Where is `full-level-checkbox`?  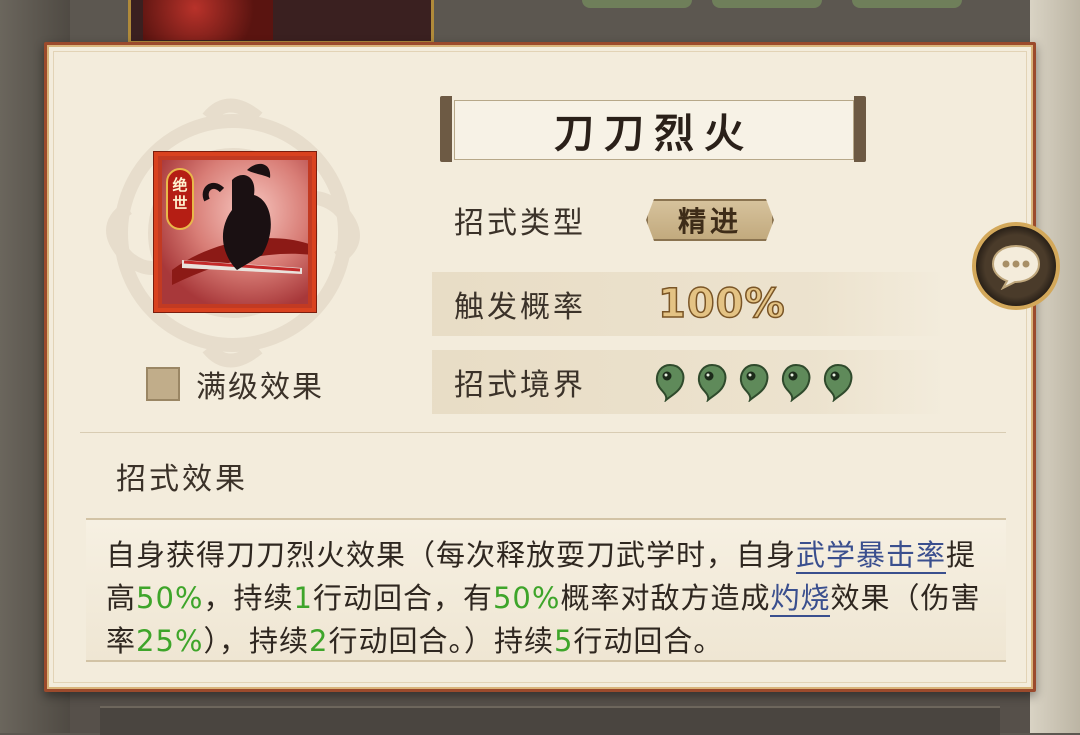 full-level-checkbox is located at coordinates (163, 384).